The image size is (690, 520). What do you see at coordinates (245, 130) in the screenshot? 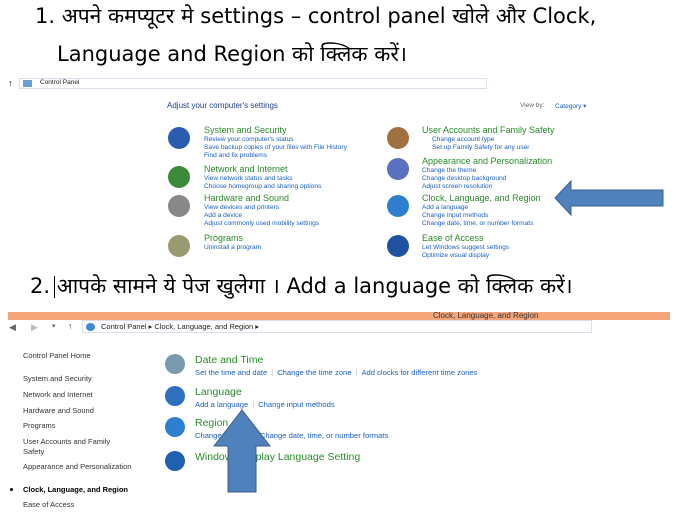
I see `category-title: System and Security` at bounding box center [245, 130].